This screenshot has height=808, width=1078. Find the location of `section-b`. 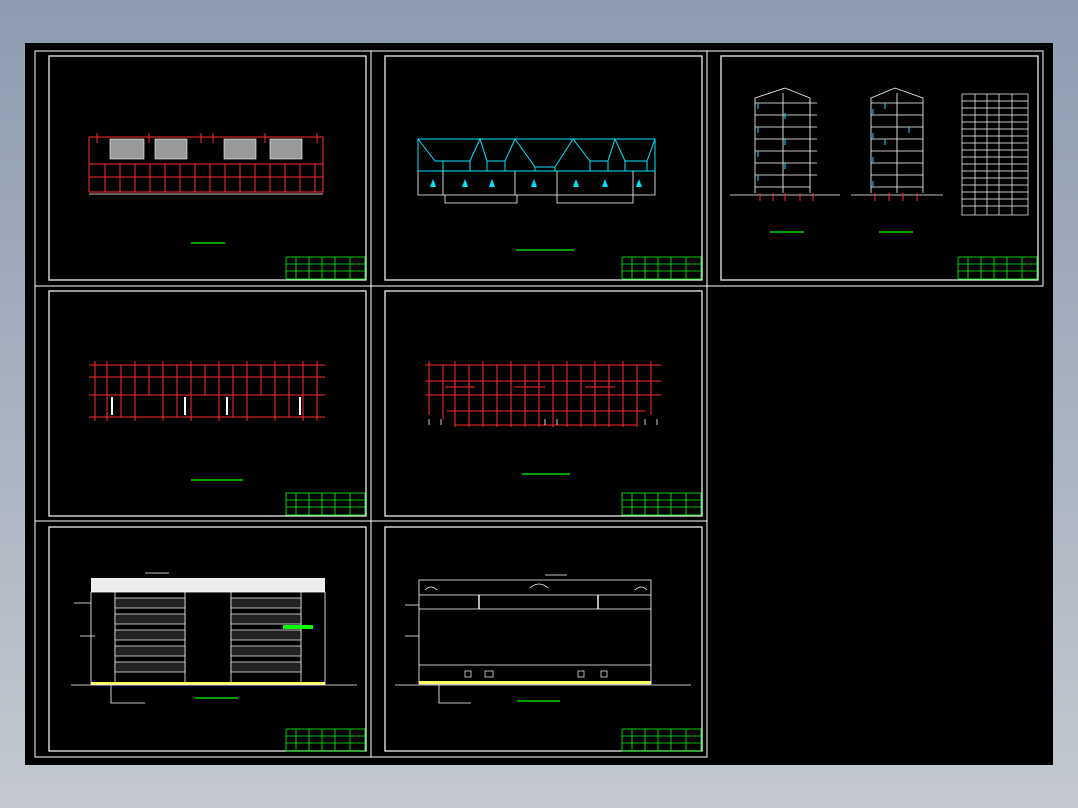

section-b is located at coordinates (897, 141).